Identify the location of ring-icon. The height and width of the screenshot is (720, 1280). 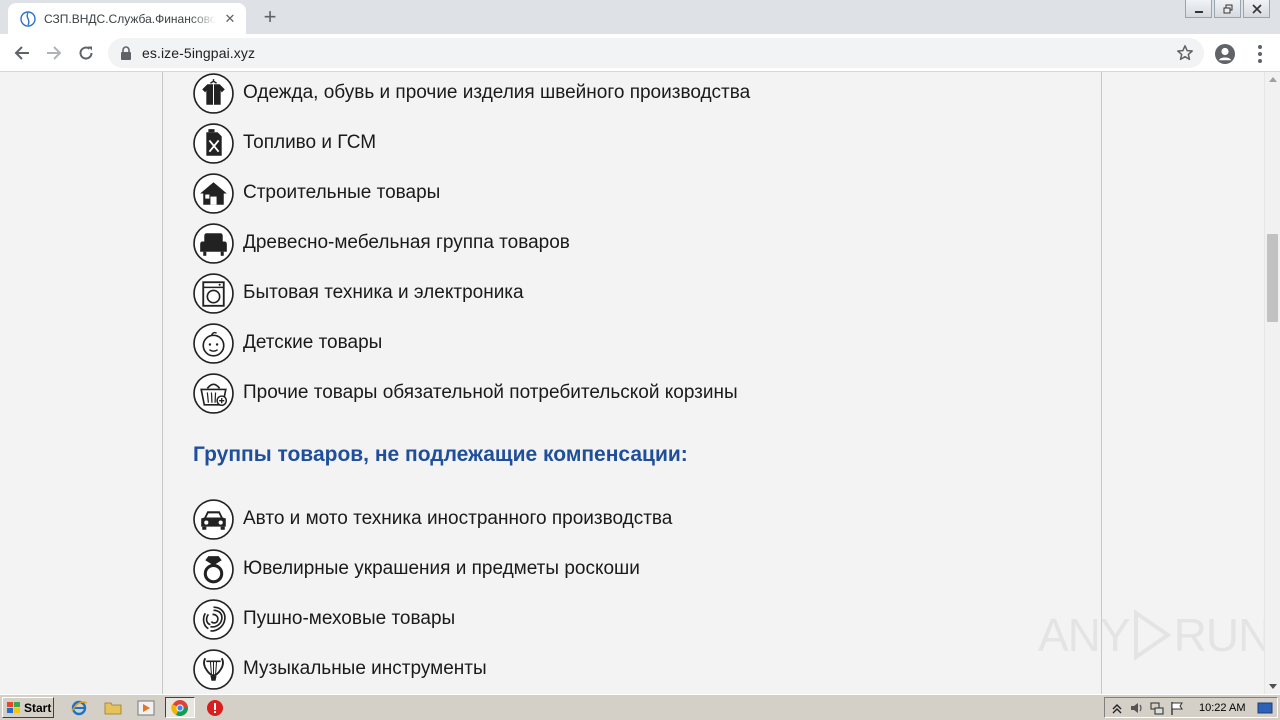
(213, 569).